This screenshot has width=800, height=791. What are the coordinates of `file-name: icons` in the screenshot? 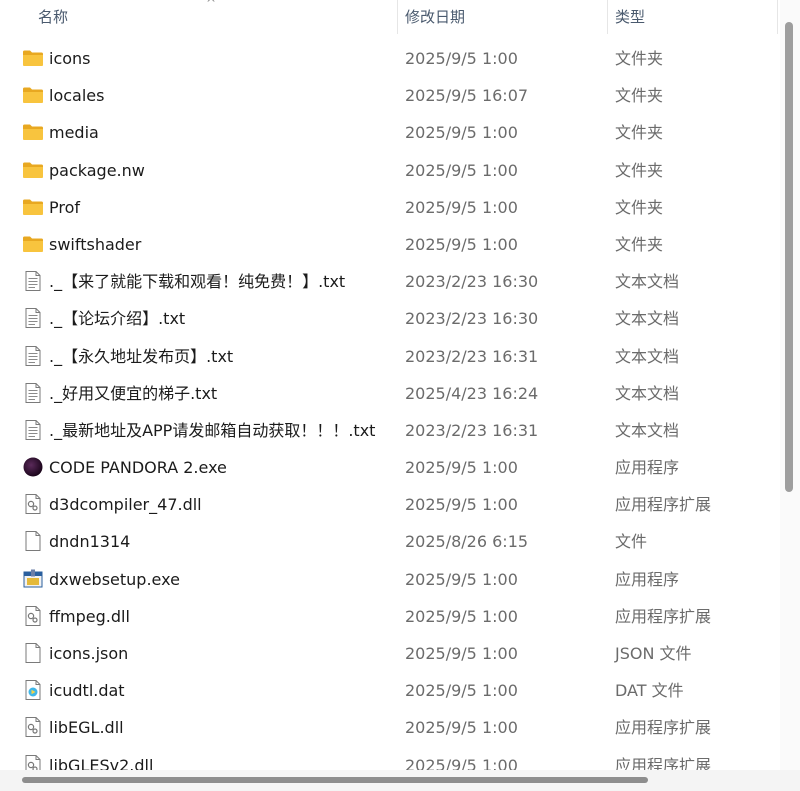 It's located at (70, 58).